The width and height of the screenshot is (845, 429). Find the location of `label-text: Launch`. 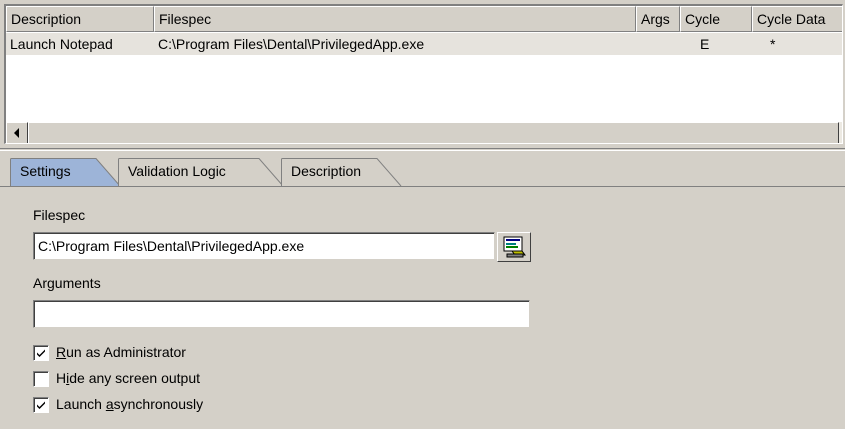

label-text: Launch is located at coordinates (81, 404).